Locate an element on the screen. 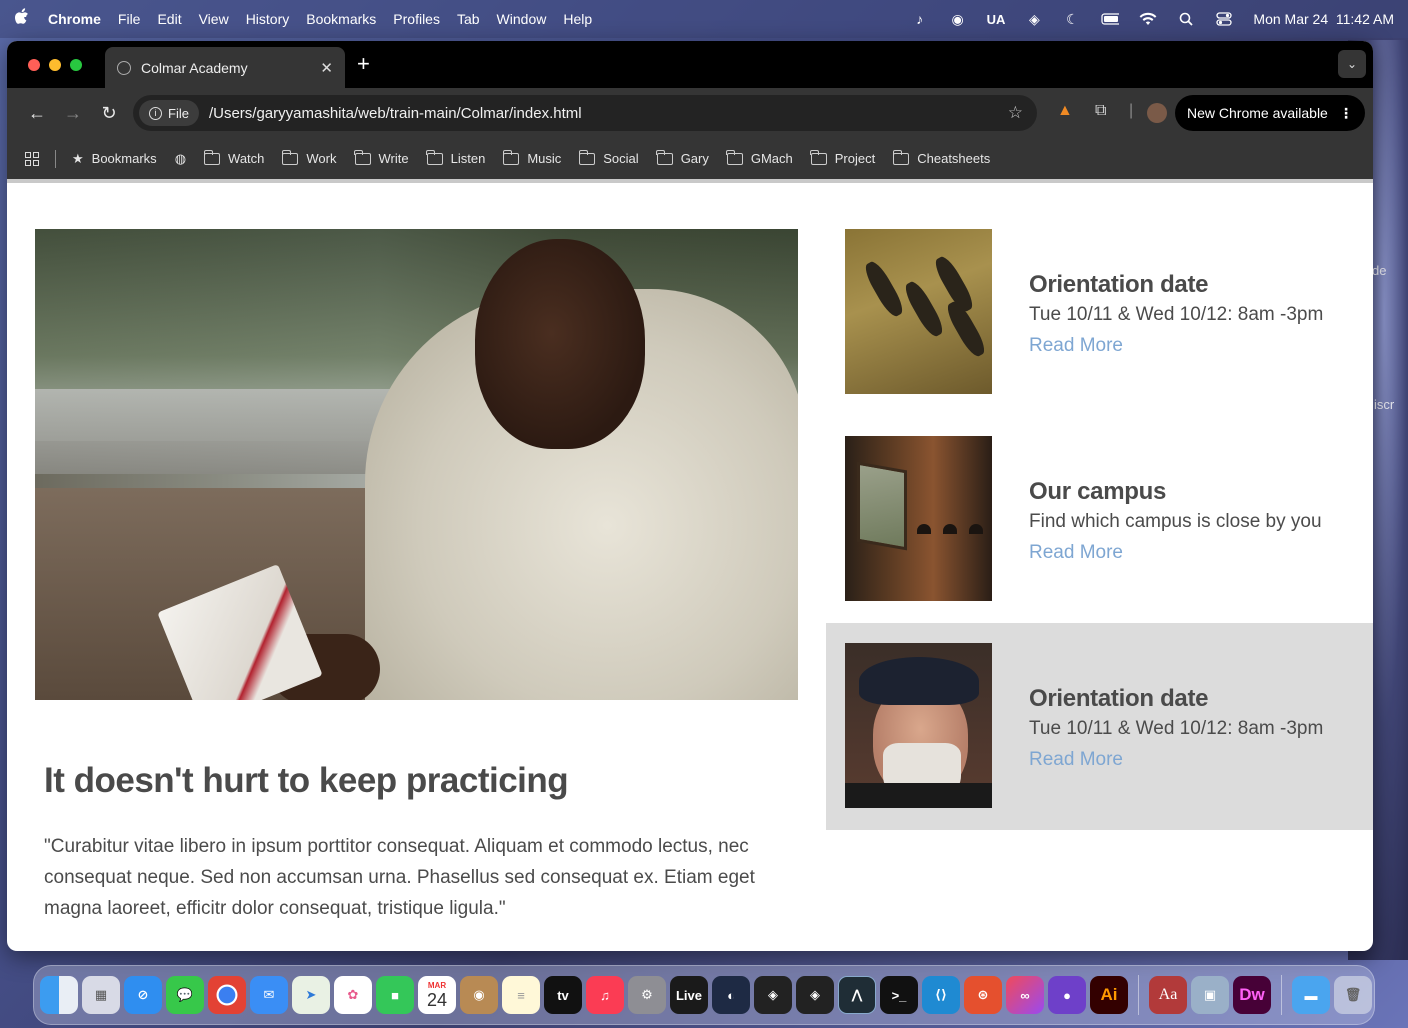 The height and width of the screenshot is (1028, 1408). wifi-icon is located at coordinates (1148, 19).